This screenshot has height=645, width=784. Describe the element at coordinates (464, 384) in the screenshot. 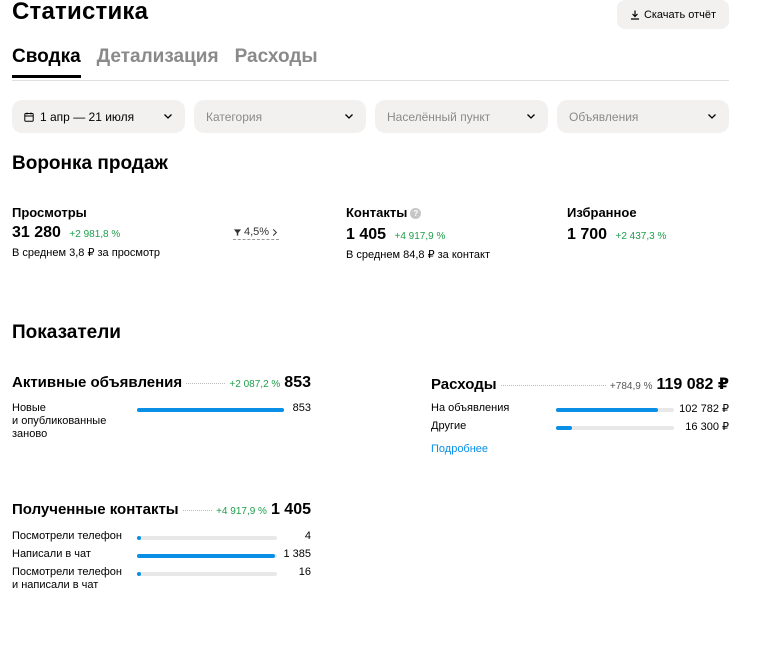

I see `expenses-label: Расходы` at that location.